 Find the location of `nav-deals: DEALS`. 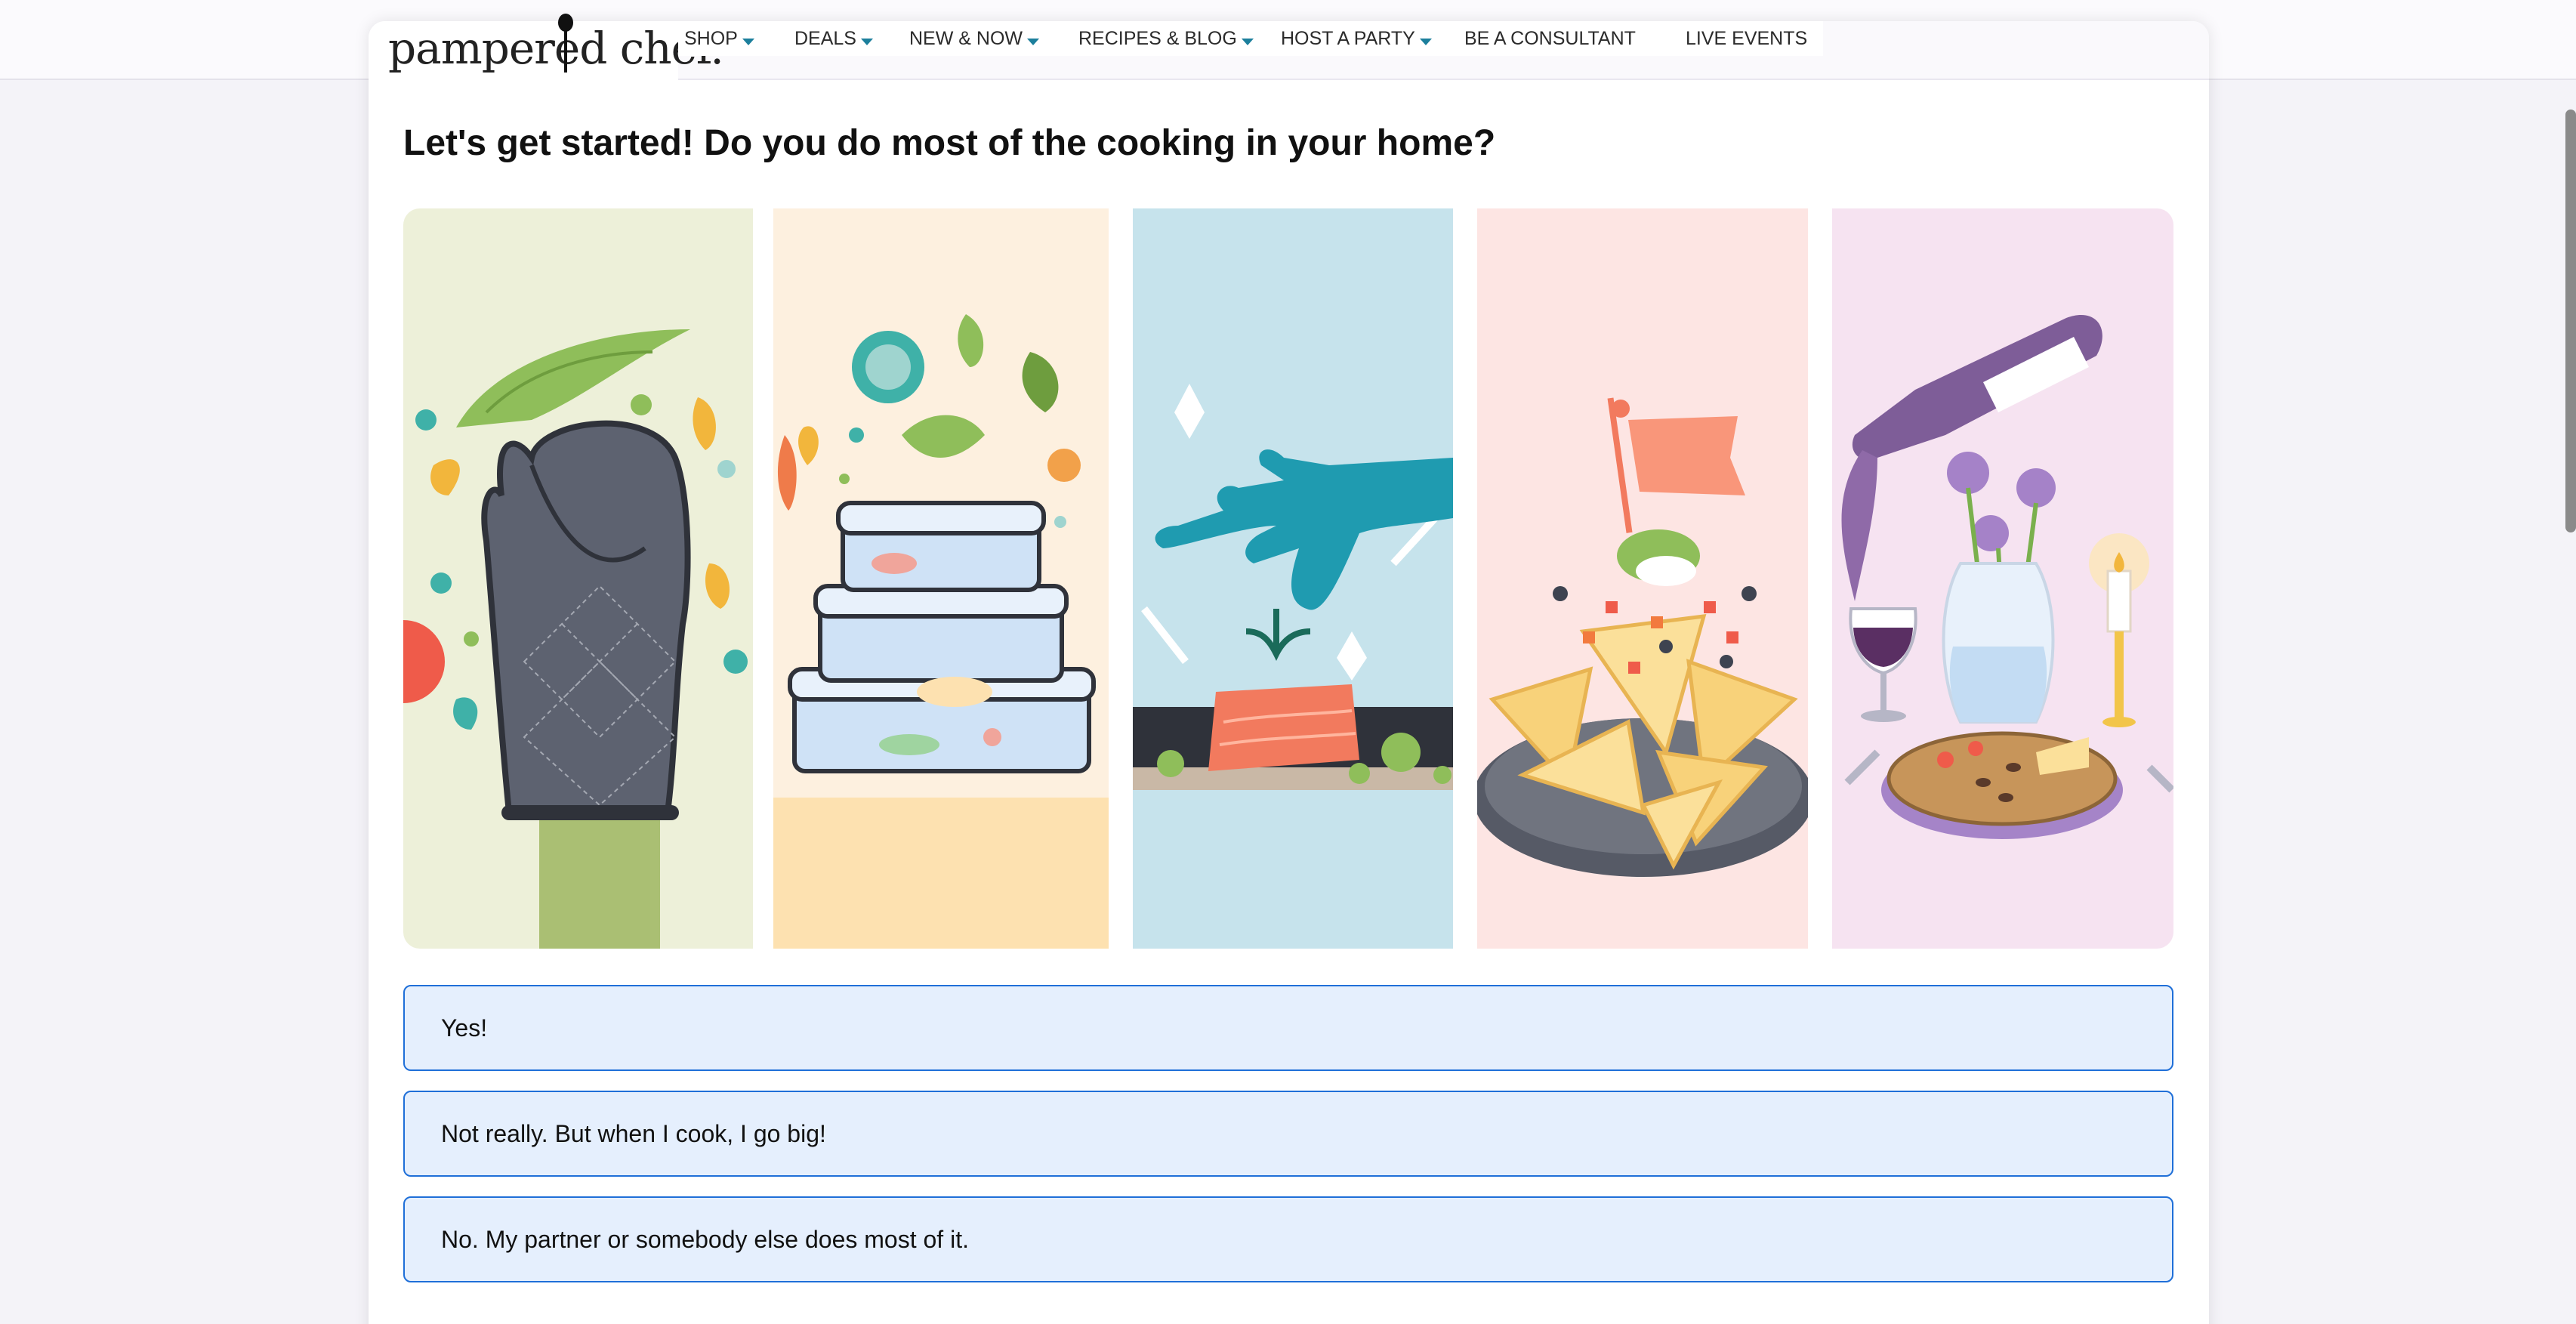

nav-deals: DEALS is located at coordinates (833, 39).